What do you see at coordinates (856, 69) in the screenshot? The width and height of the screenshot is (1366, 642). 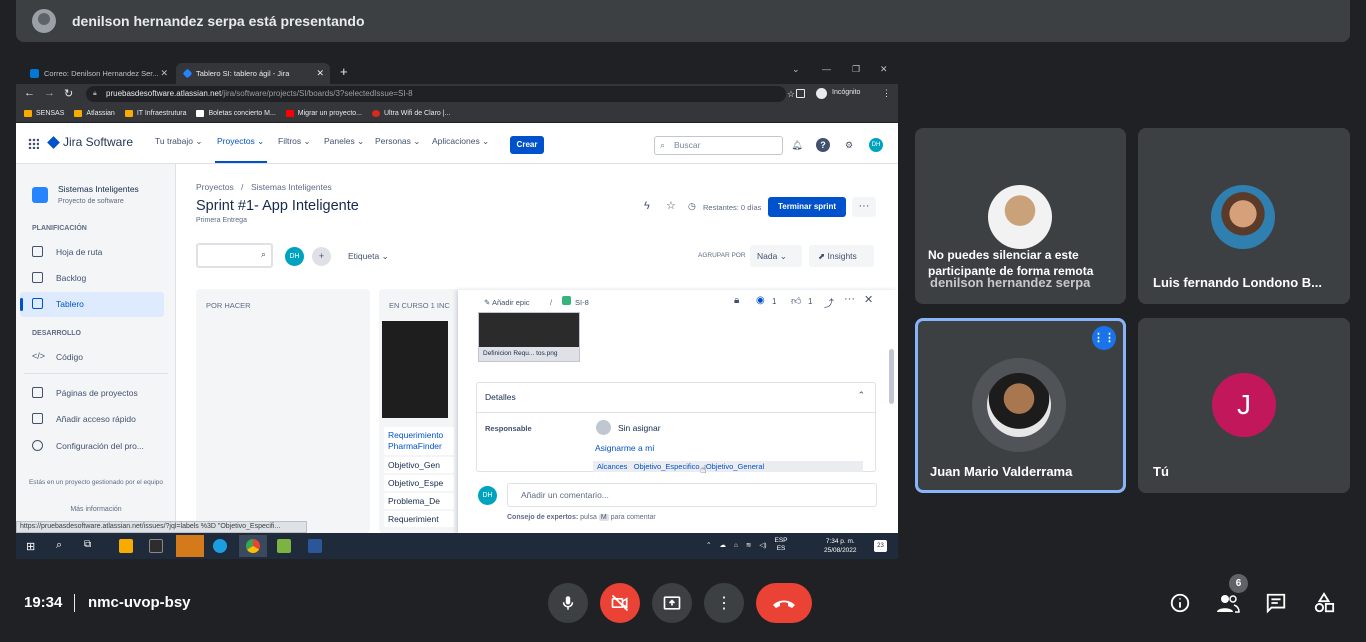 I see `restore-icon: ❐` at bounding box center [856, 69].